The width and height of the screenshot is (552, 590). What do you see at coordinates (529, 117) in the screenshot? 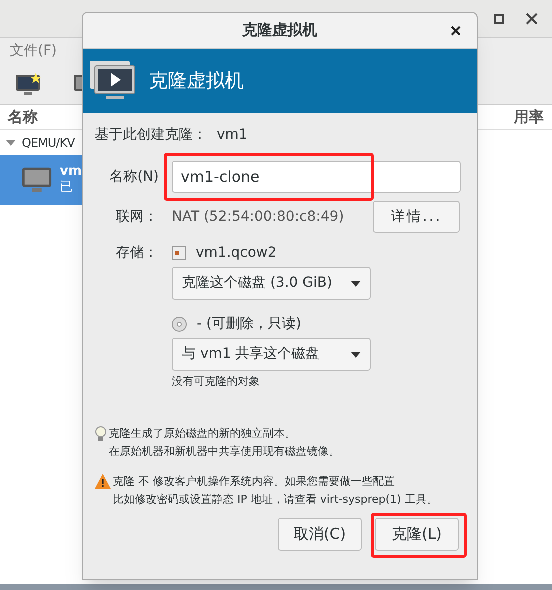
I see `column-header: 用率` at bounding box center [529, 117].